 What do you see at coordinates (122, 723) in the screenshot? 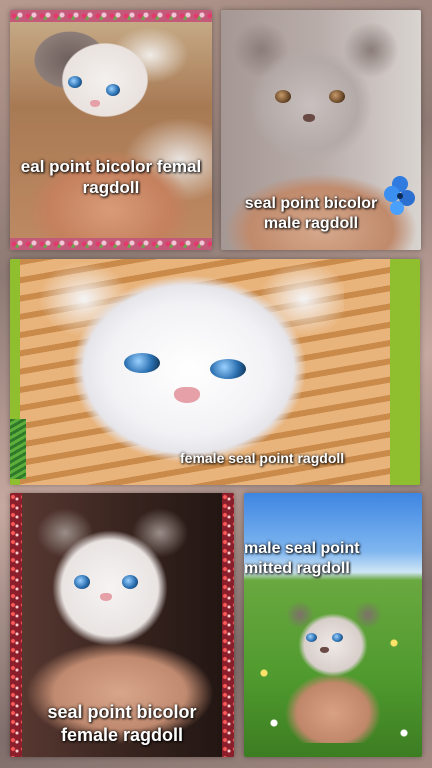
I see `panel-4-caption: seal point bicolor female ragdoll` at bounding box center [122, 723].